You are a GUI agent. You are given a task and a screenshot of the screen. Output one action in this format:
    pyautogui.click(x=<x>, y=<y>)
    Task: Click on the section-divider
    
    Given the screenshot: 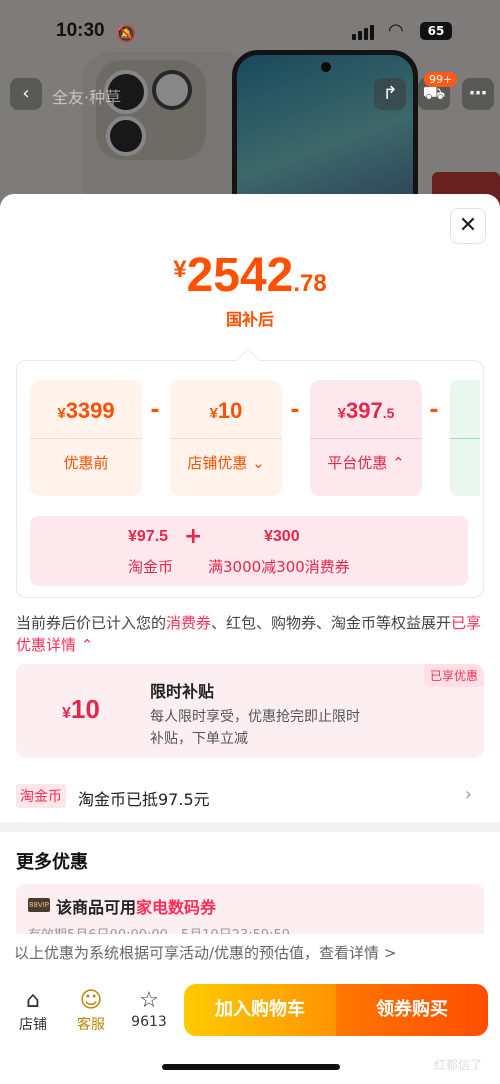 What is the action you would take?
    pyautogui.click(x=250, y=827)
    